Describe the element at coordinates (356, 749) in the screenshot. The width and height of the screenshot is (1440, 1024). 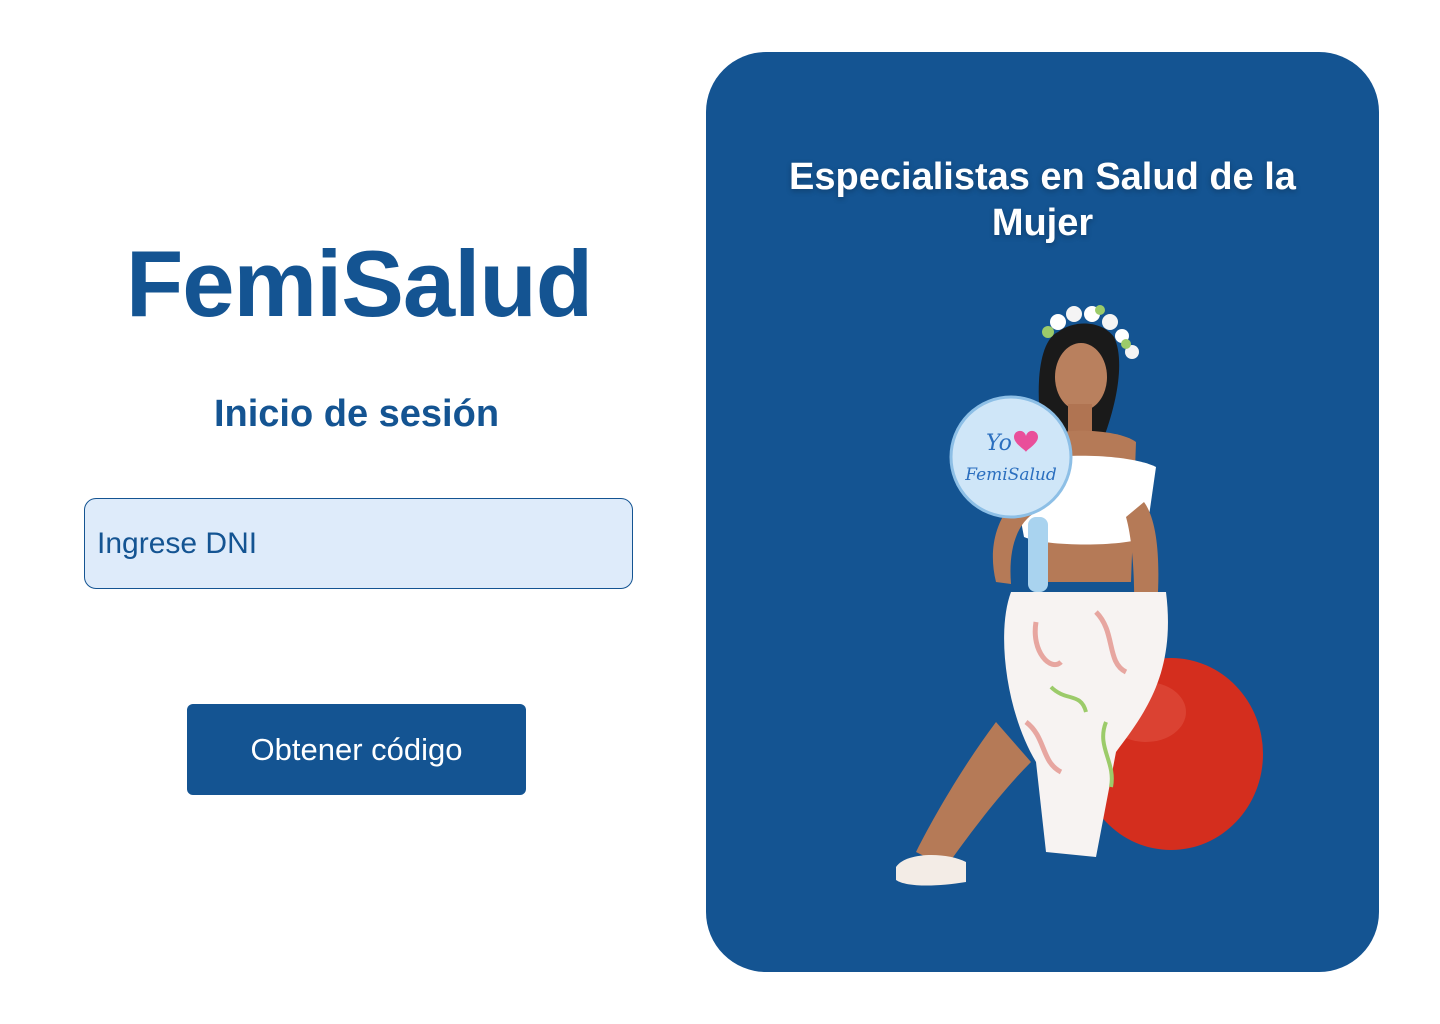
I see `get-code-button: Obtener código` at that location.